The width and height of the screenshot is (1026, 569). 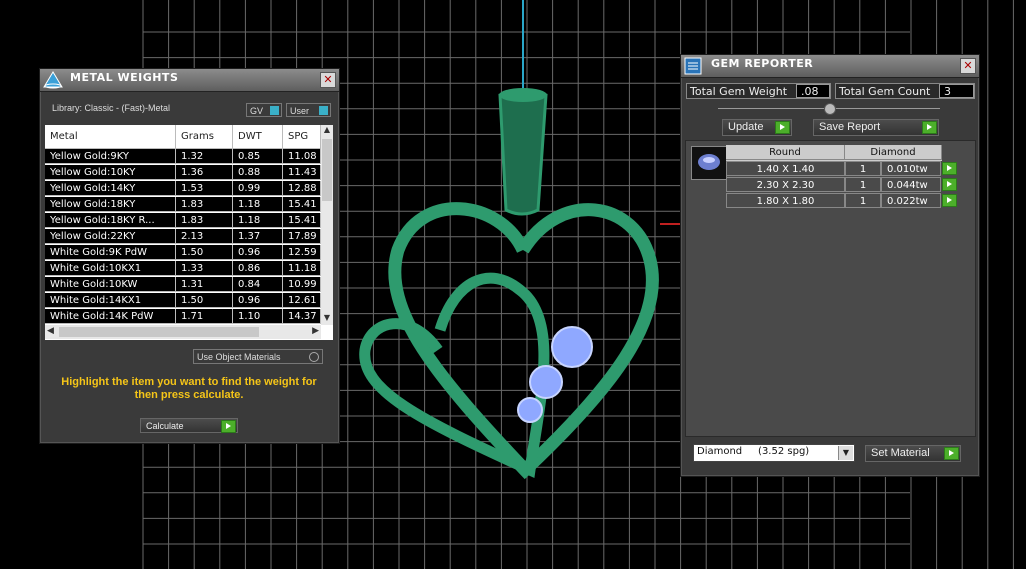 What do you see at coordinates (258, 204) in the screenshot?
I see `table-cell: 1.18` at bounding box center [258, 204].